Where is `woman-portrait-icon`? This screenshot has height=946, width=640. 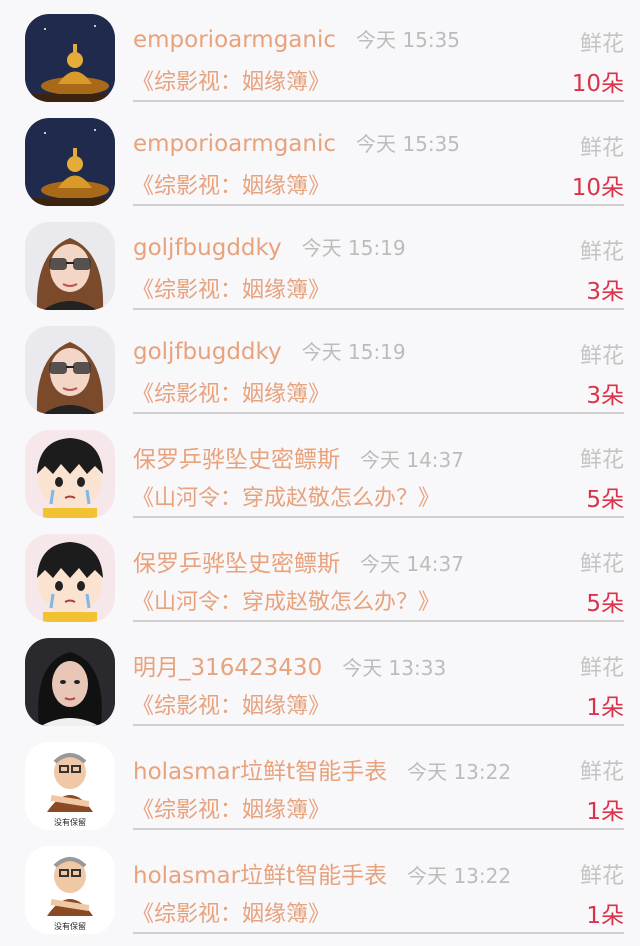
woman-portrait-icon is located at coordinates (70, 682).